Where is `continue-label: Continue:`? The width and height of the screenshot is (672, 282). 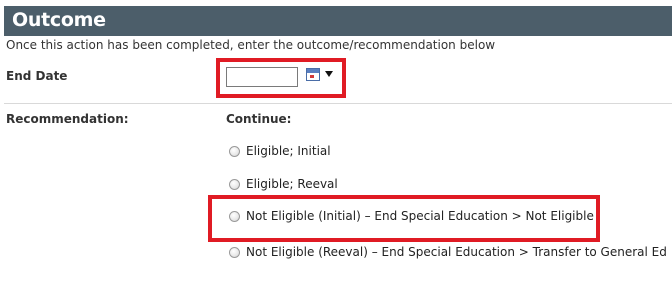 continue-label: Continue: is located at coordinates (259, 119).